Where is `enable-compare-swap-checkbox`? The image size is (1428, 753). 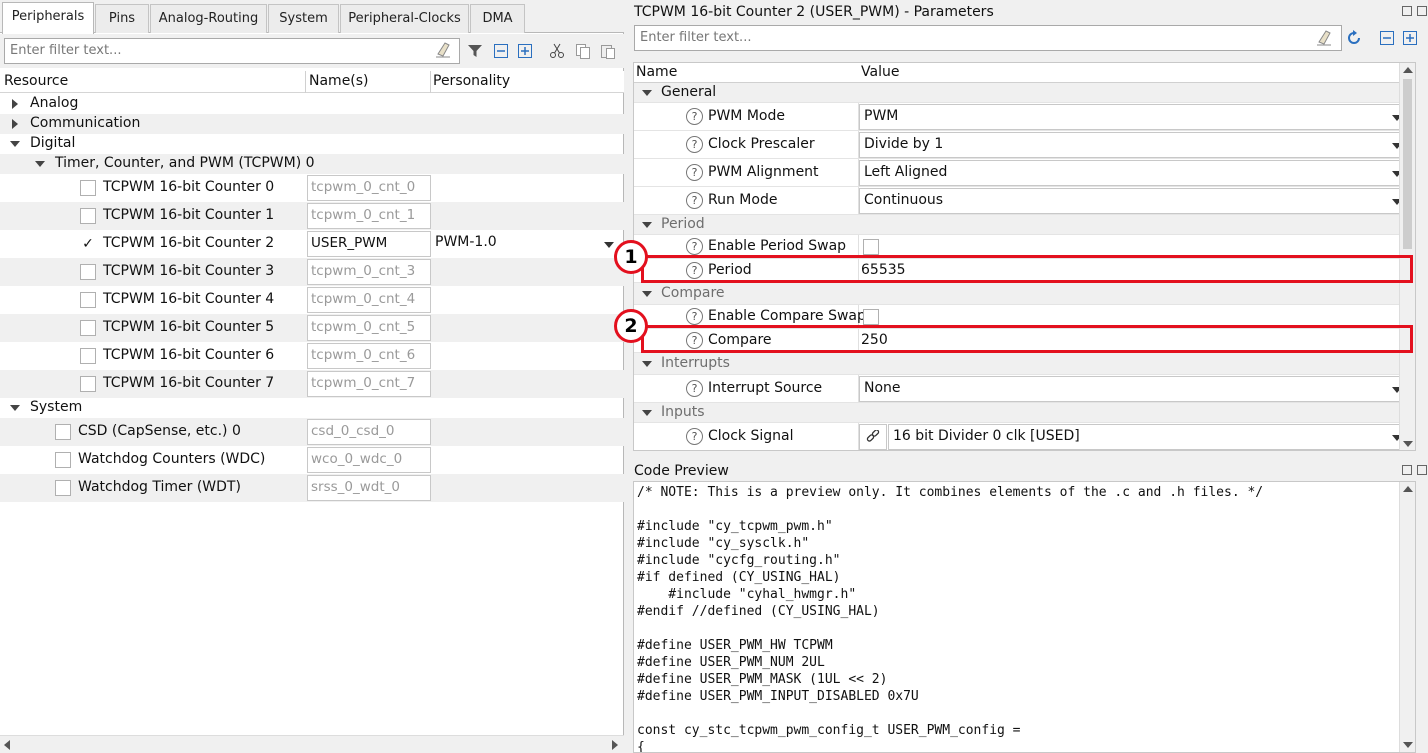 enable-compare-swap-checkbox is located at coordinates (871, 317).